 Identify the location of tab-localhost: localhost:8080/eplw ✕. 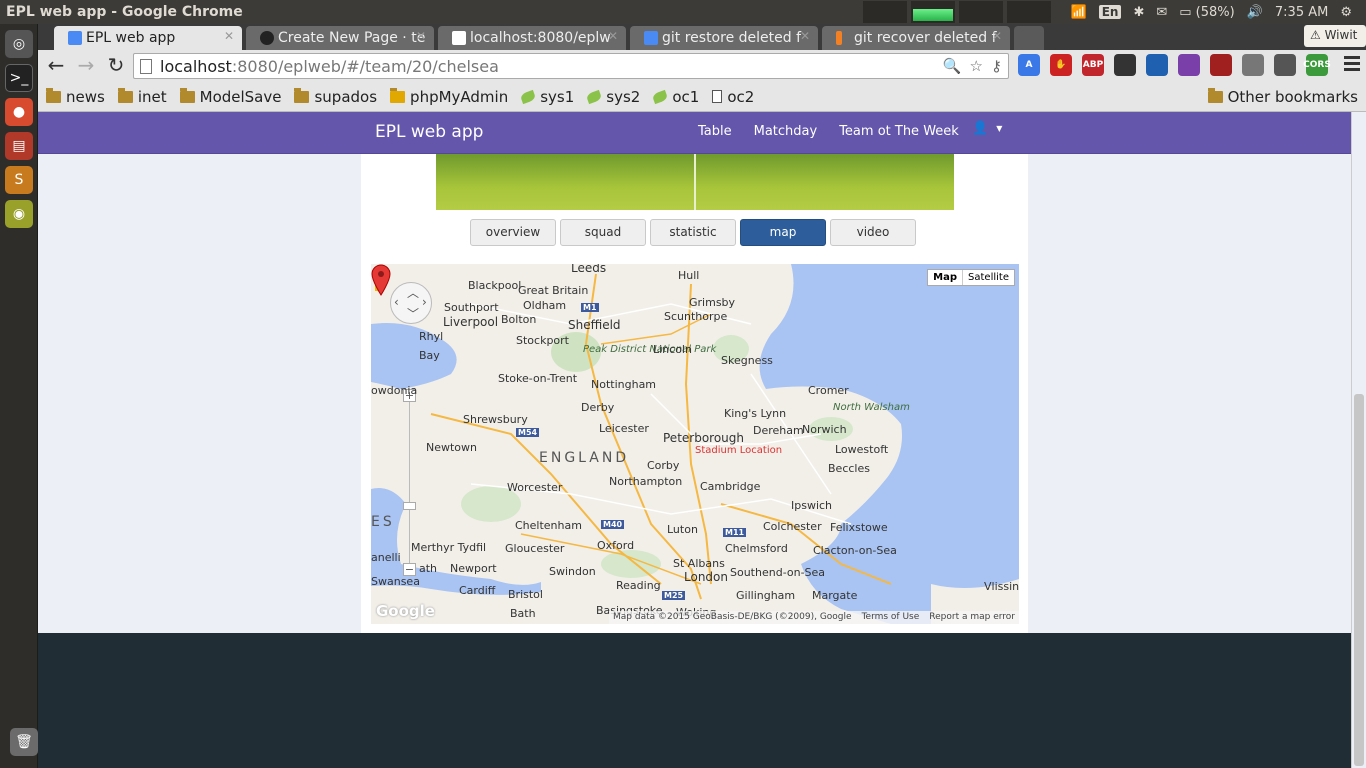
(532, 38).